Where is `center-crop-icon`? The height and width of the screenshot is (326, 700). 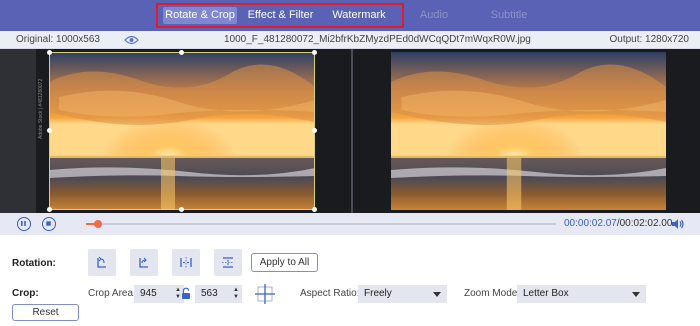
center-crop-icon is located at coordinates (265, 295).